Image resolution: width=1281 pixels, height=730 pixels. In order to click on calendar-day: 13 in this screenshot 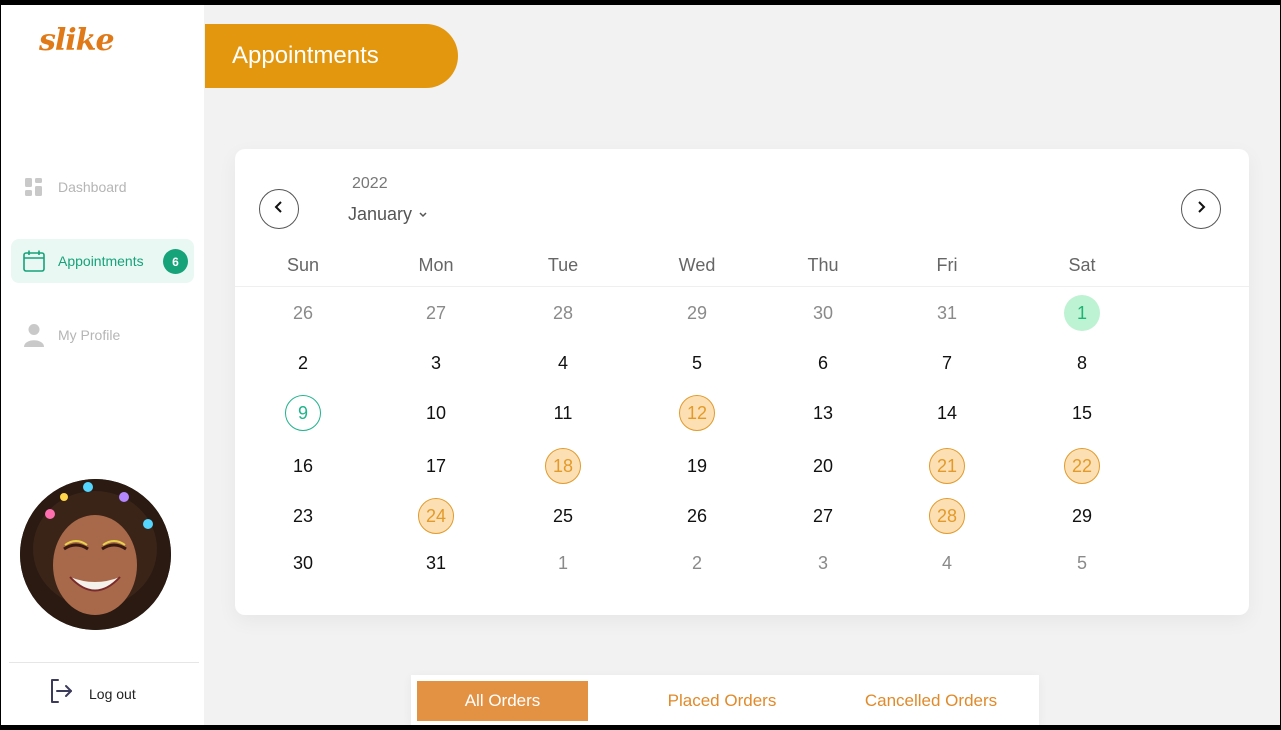, I will do `click(823, 413)`.